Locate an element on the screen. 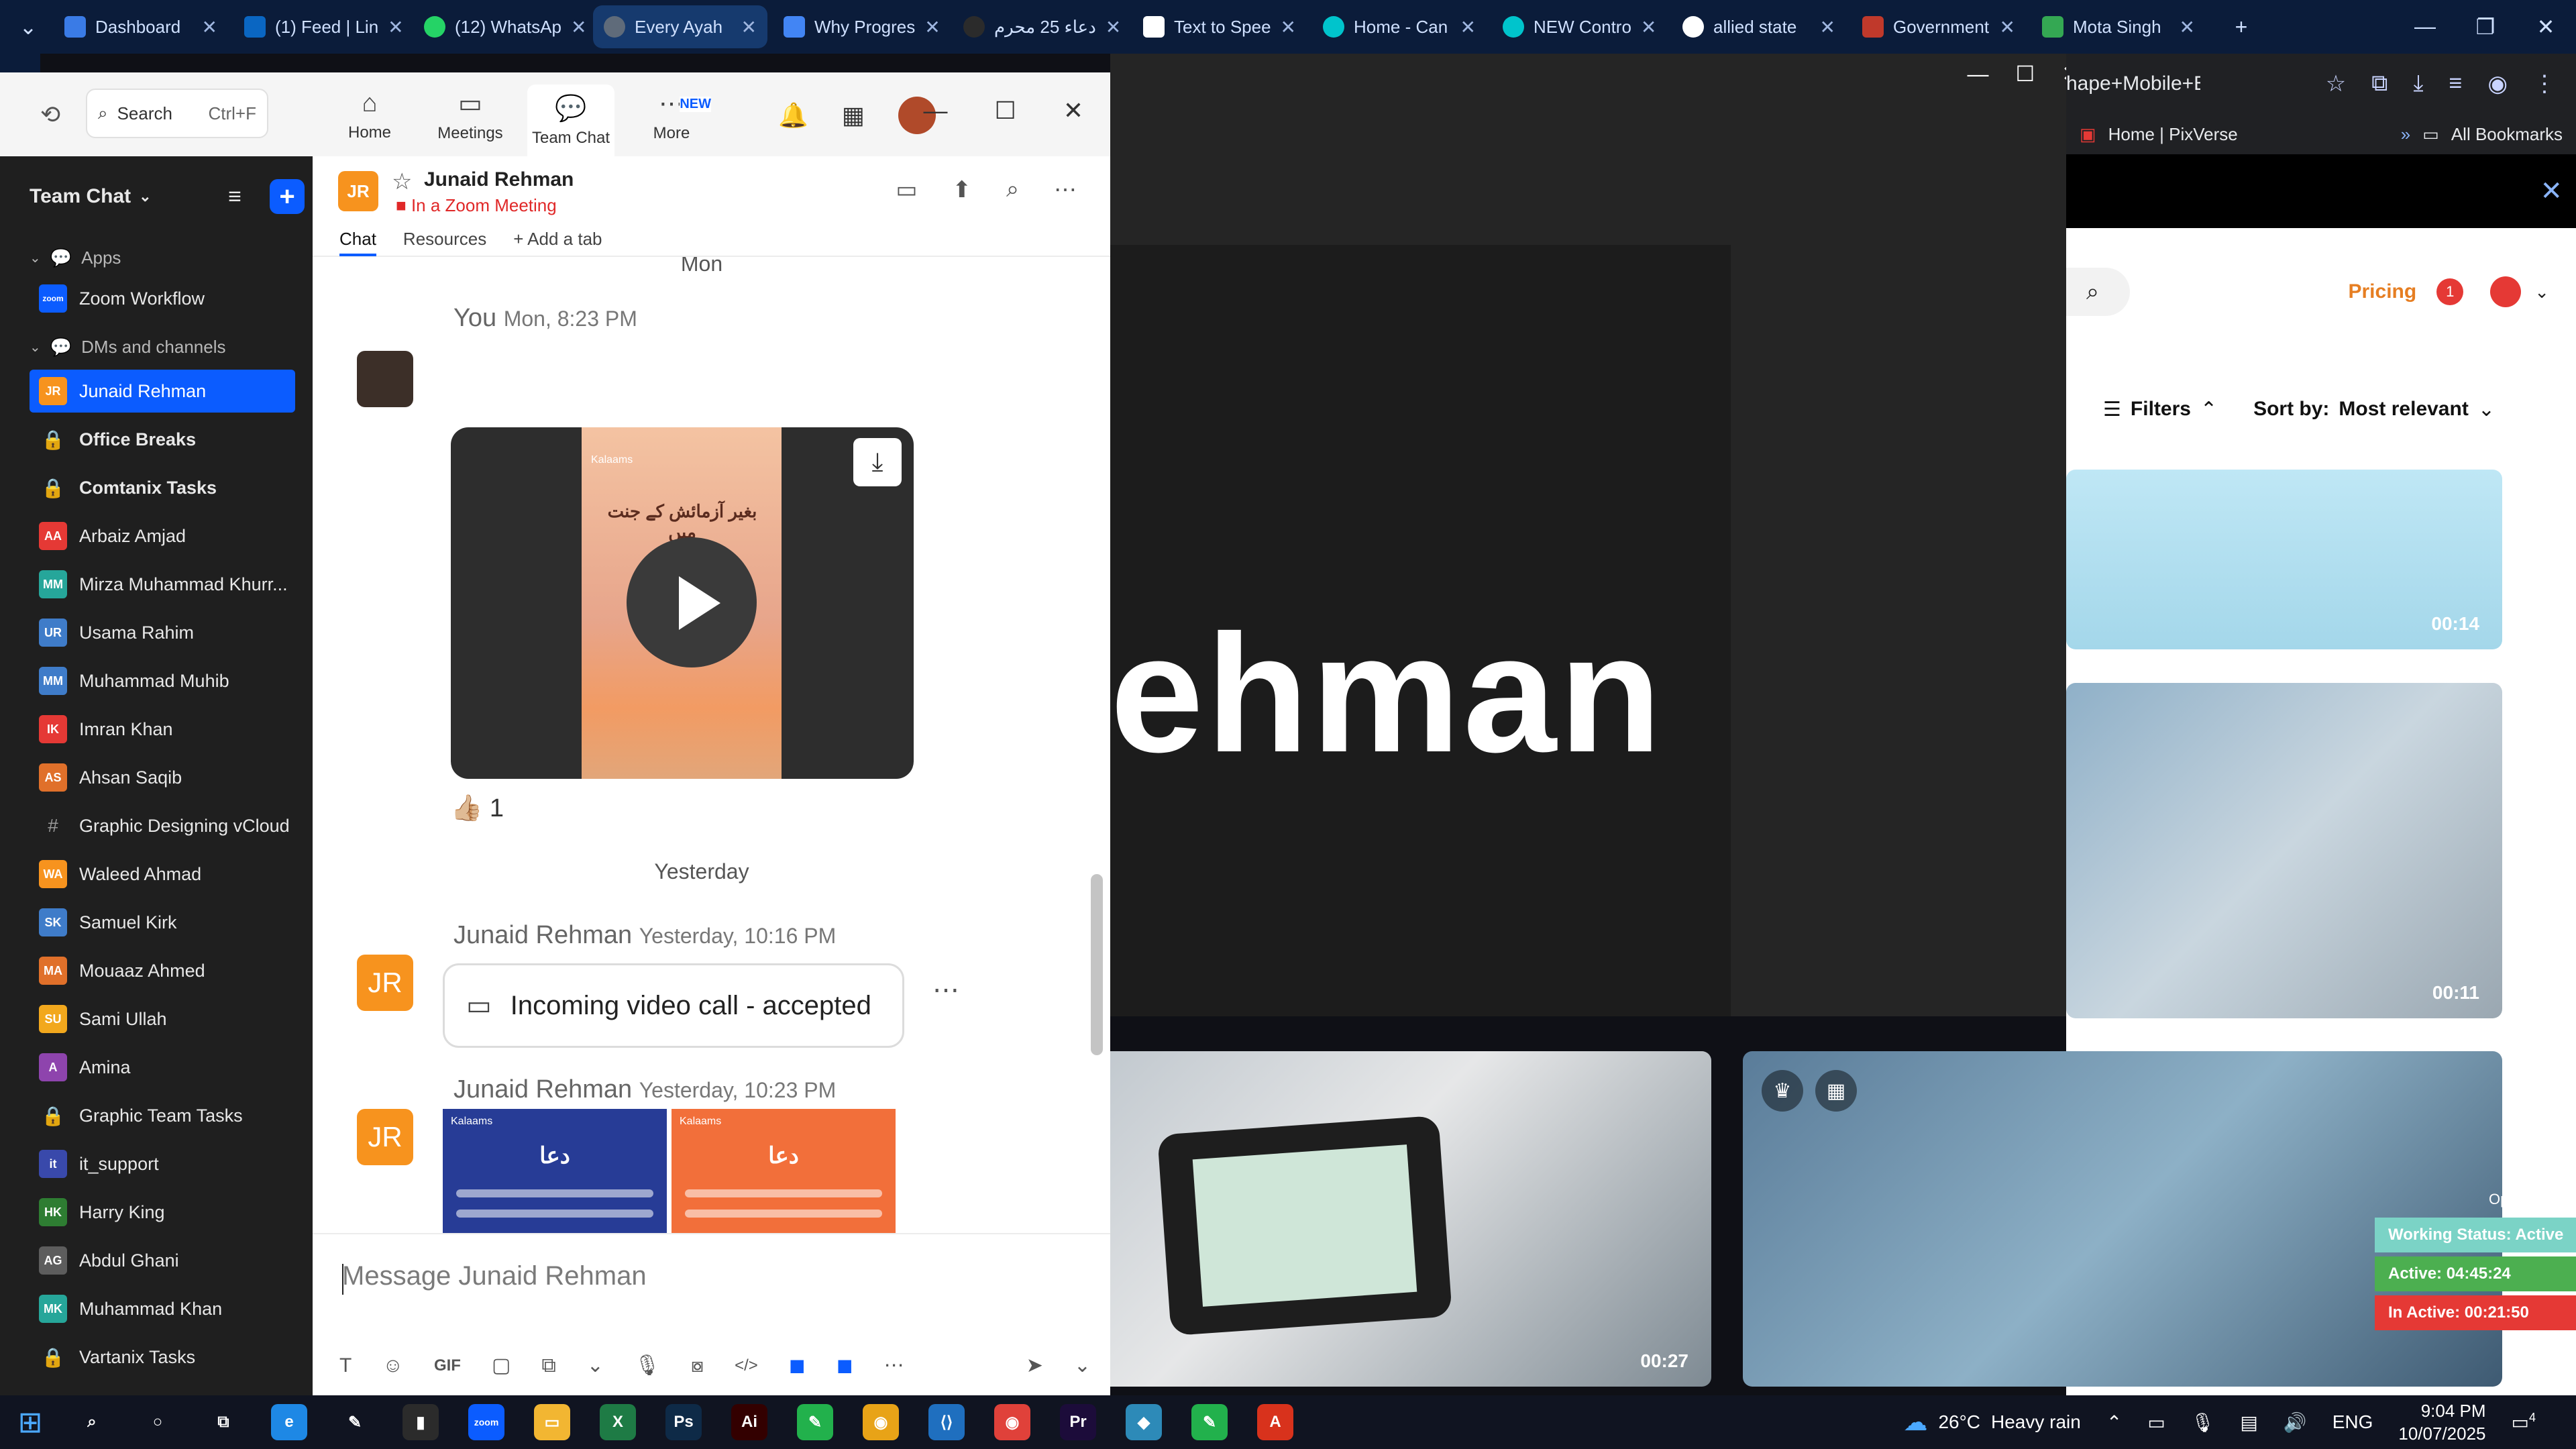 The height and width of the screenshot is (1449, 2576). sidebar-item-abdul-ghani: AG Abdul Ghani is located at coordinates (162, 1260).